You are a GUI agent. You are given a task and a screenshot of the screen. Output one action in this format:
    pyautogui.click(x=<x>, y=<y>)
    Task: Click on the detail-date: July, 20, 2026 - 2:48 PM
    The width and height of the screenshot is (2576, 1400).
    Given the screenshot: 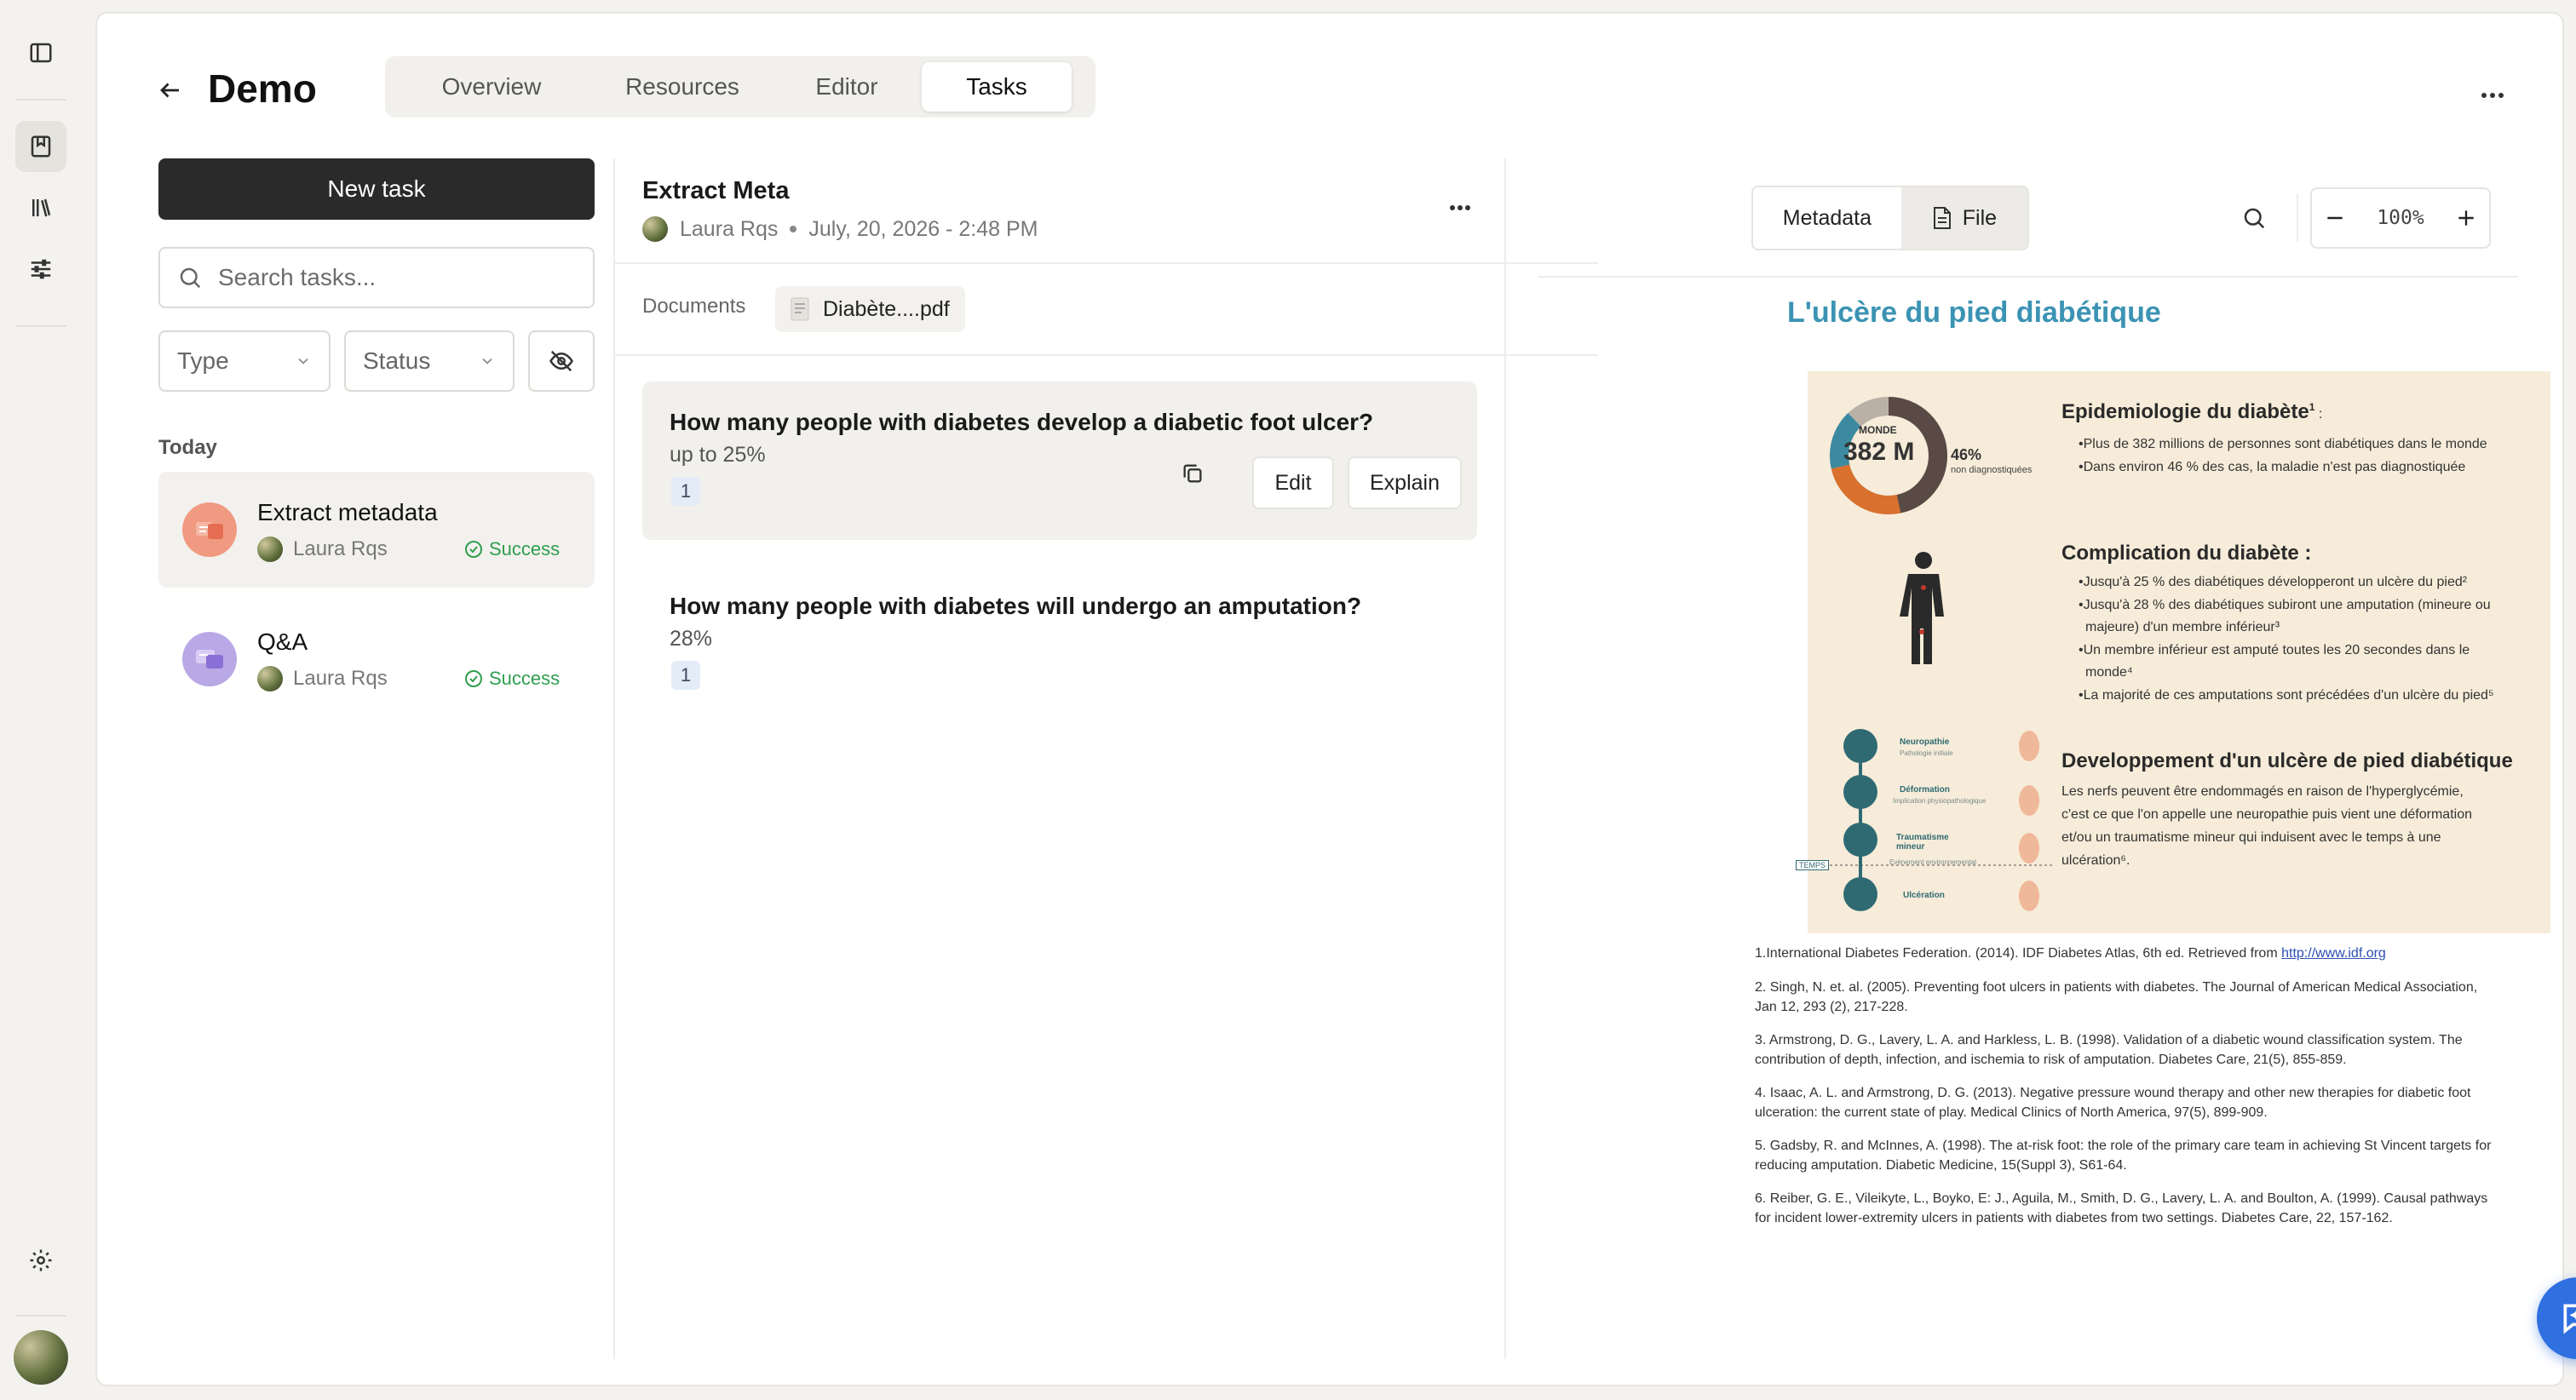 What is the action you would take?
    pyautogui.click(x=923, y=228)
    